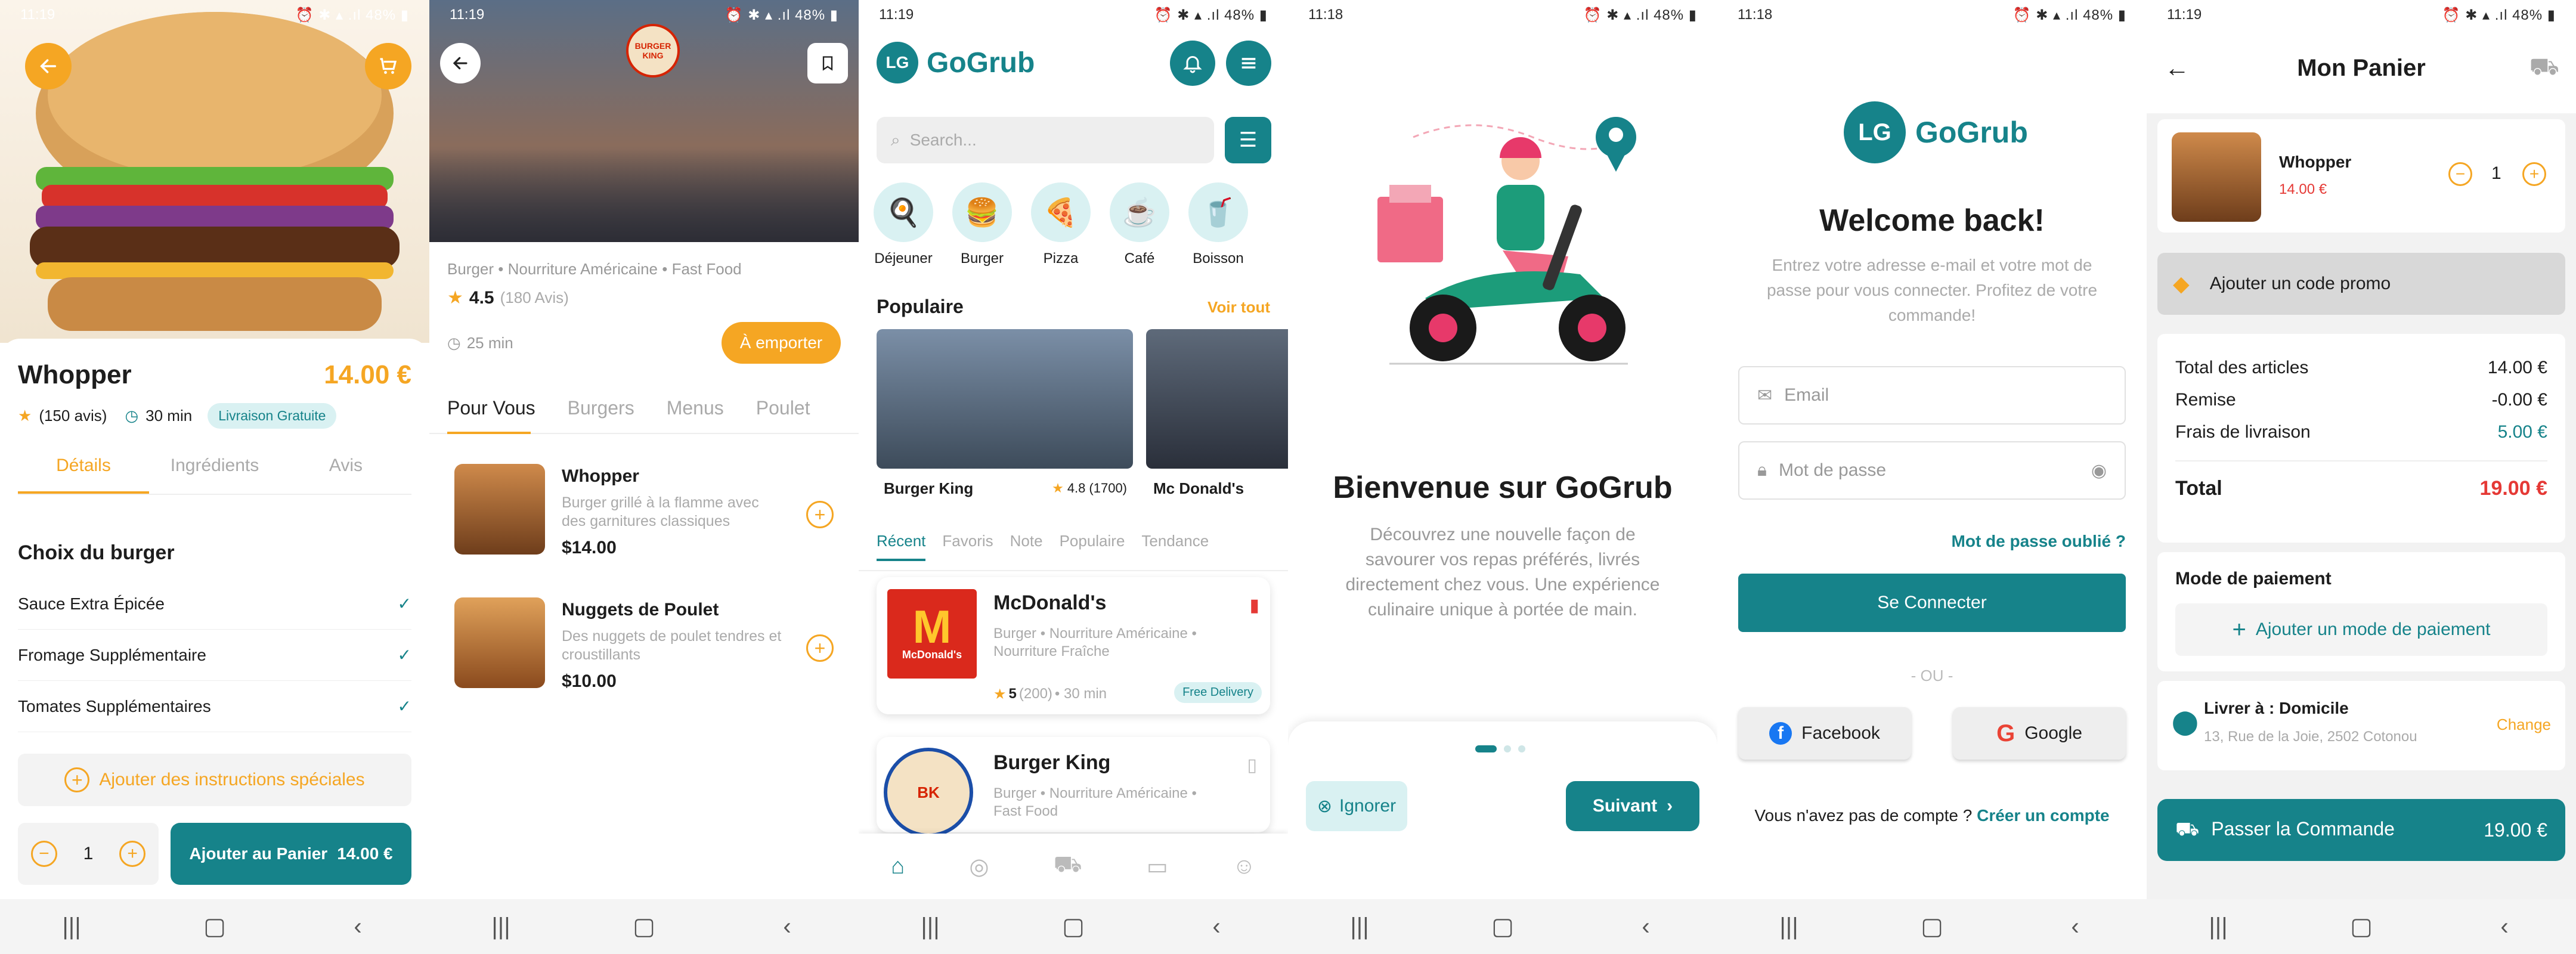 The width and height of the screenshot is (2576, 954). What do you see at coordinates (1248, 140) in the screenshot?
I see `filter-button: ☰` at bounding box center [1248, 140].